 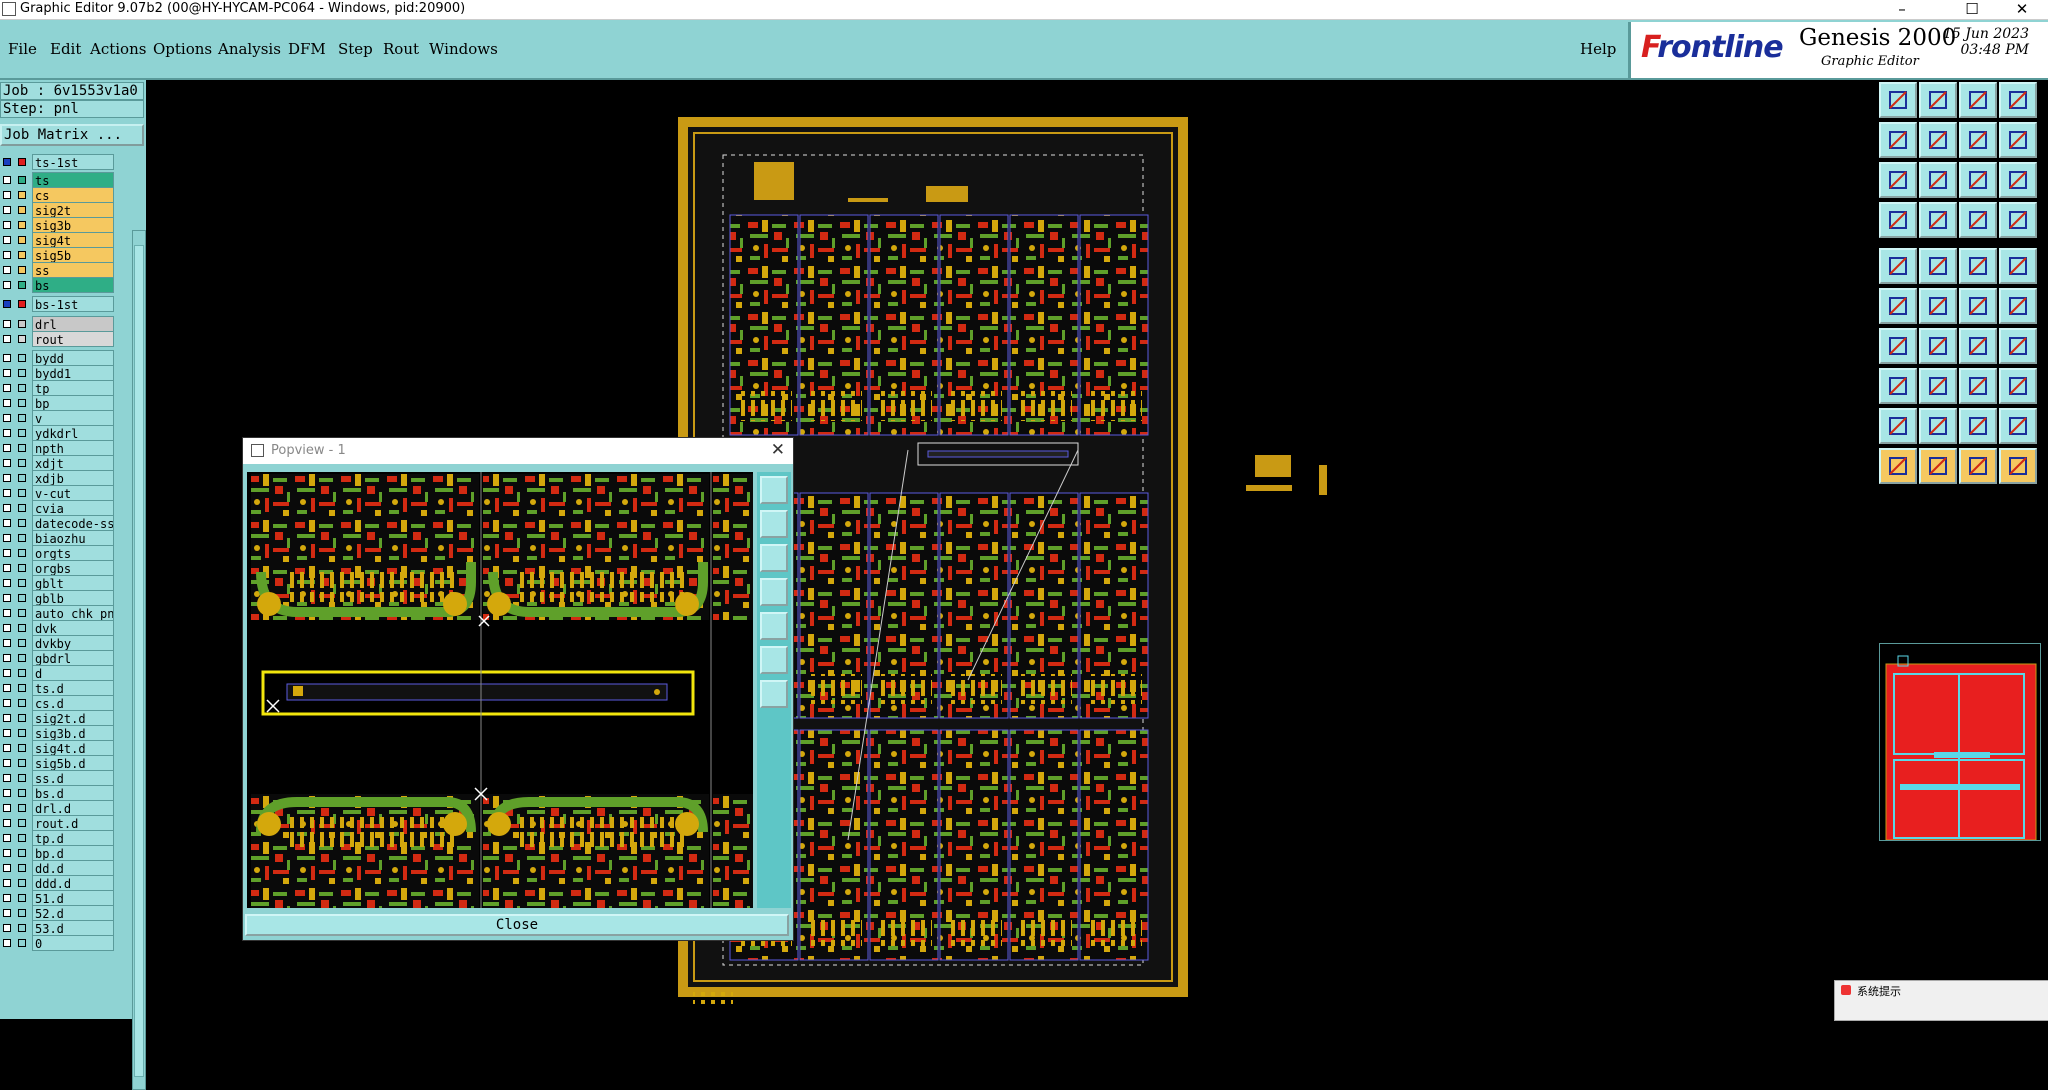 What do you see at coordinates (139, 661) in the screenshot?
I see `scrollbar-thumb` at bounding box center [139, 661].